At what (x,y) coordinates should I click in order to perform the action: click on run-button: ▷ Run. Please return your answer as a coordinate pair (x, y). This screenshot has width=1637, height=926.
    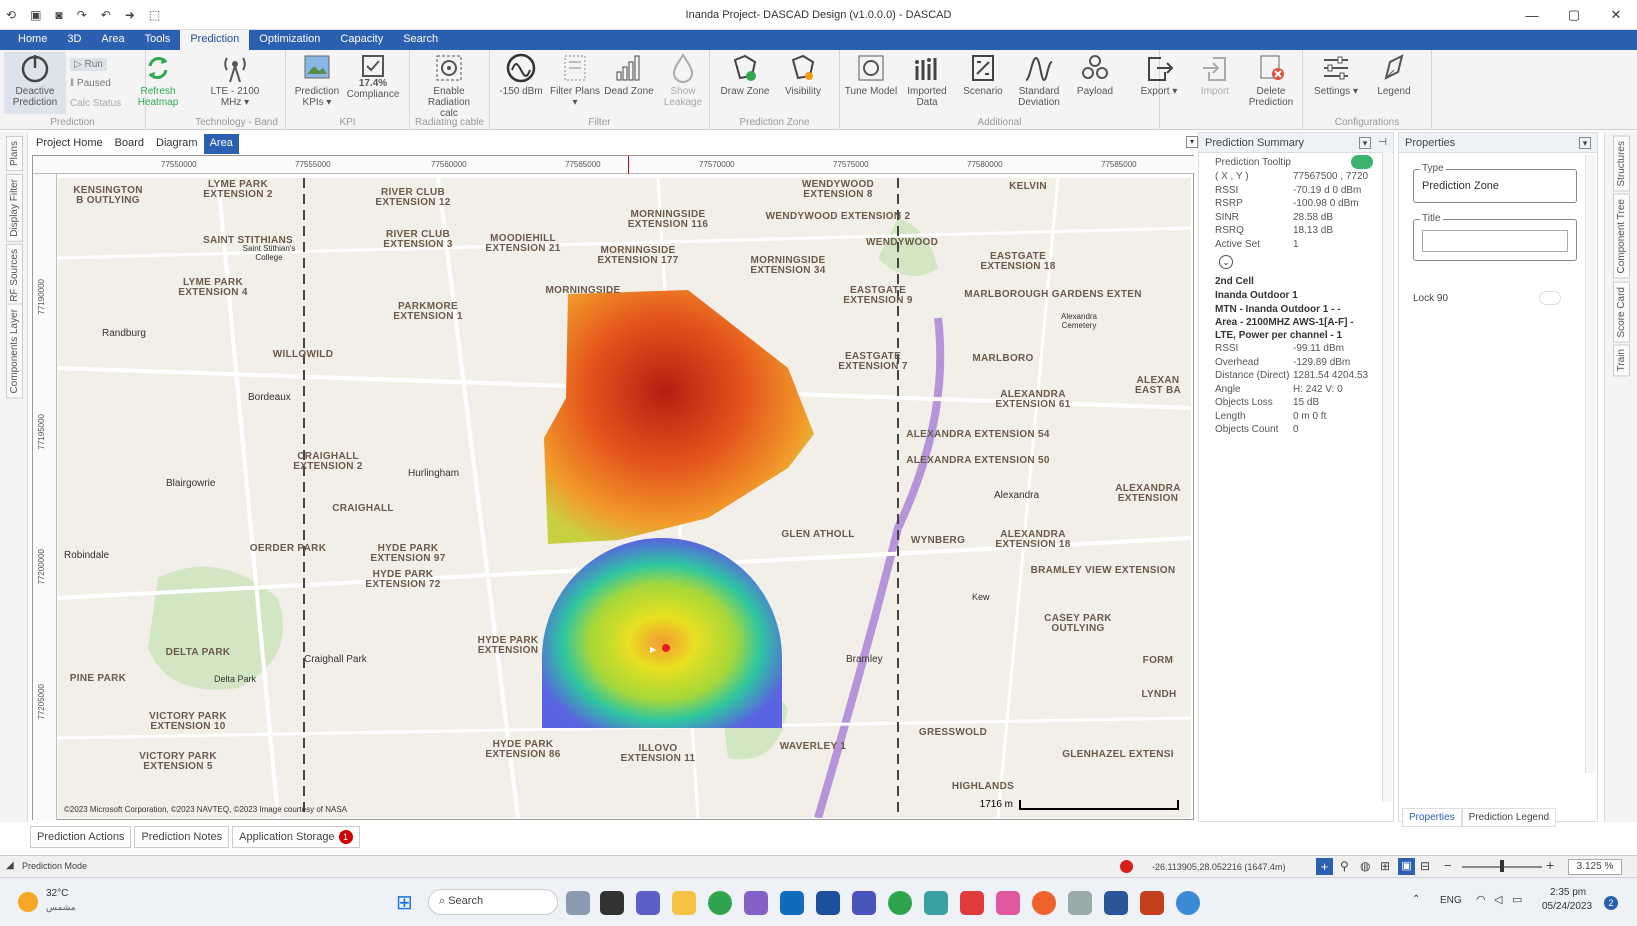
    Looking at the image, I should click on (88, 64).